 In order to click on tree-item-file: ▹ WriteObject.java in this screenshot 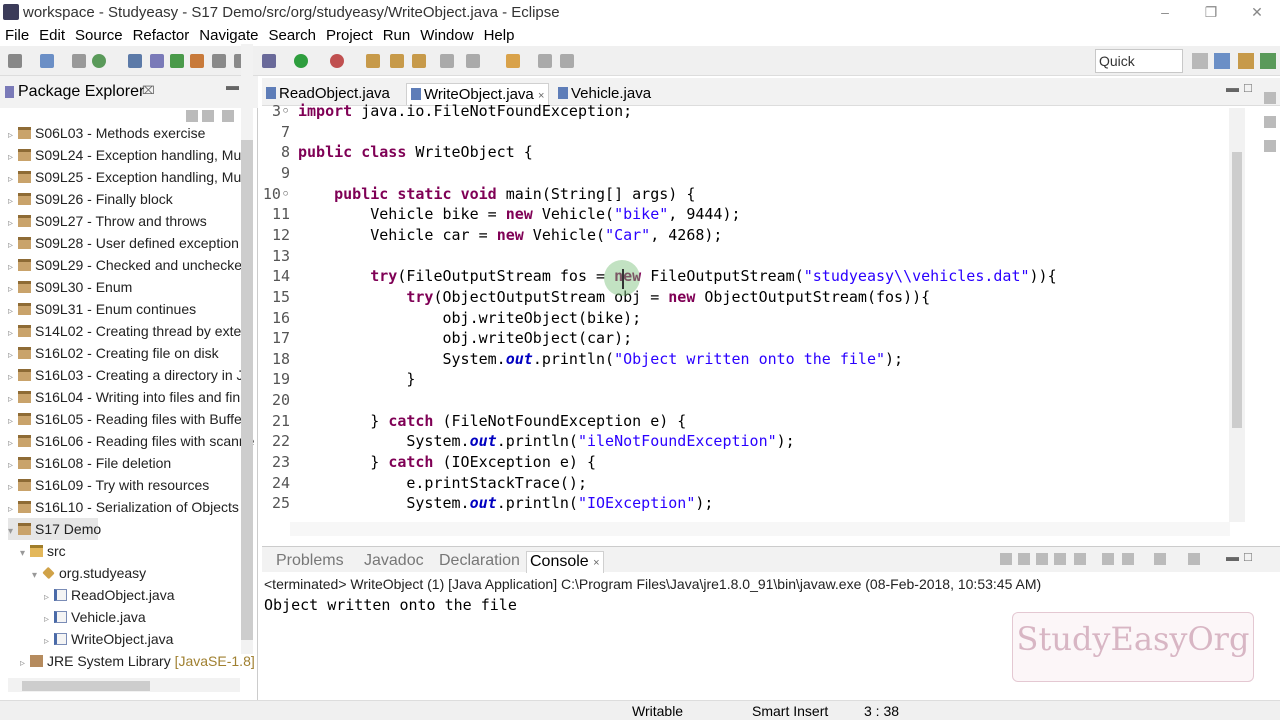, I will do `click(108, 639)`.